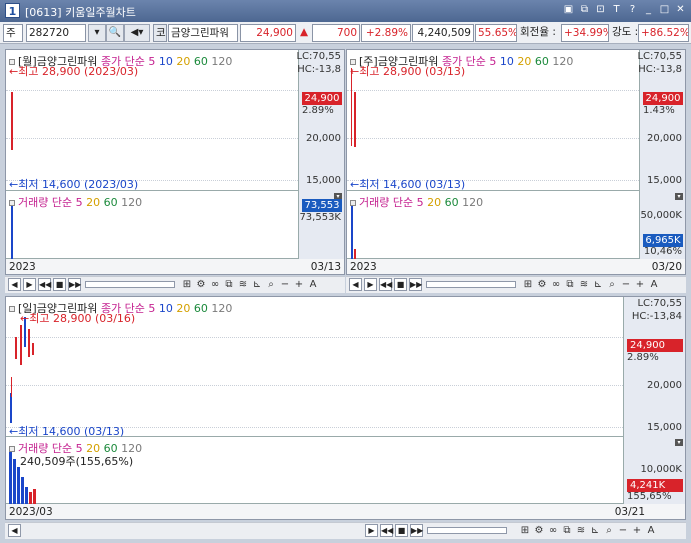 The image size is (691, 543). Describe the element at coordinates (416, 202) in the screenshot. I see `weekly-vol-legend: 거래량 단순 5 20 60 120` at that location.